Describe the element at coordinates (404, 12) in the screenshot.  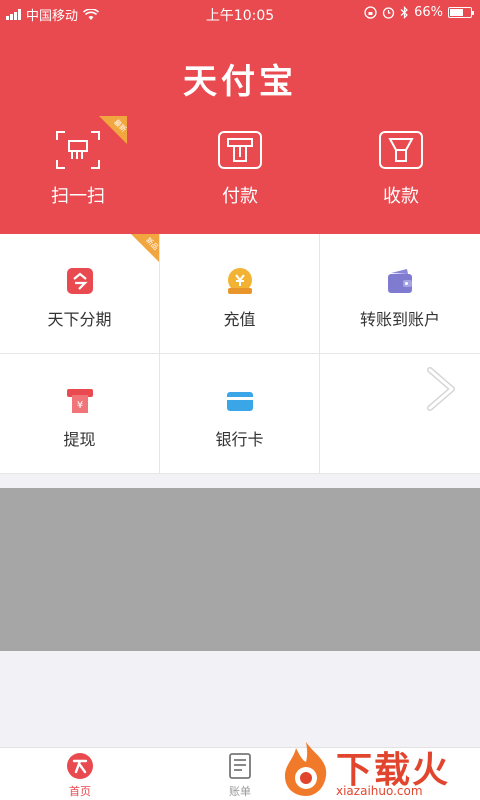
I see `bluetooth-icon` at that location.